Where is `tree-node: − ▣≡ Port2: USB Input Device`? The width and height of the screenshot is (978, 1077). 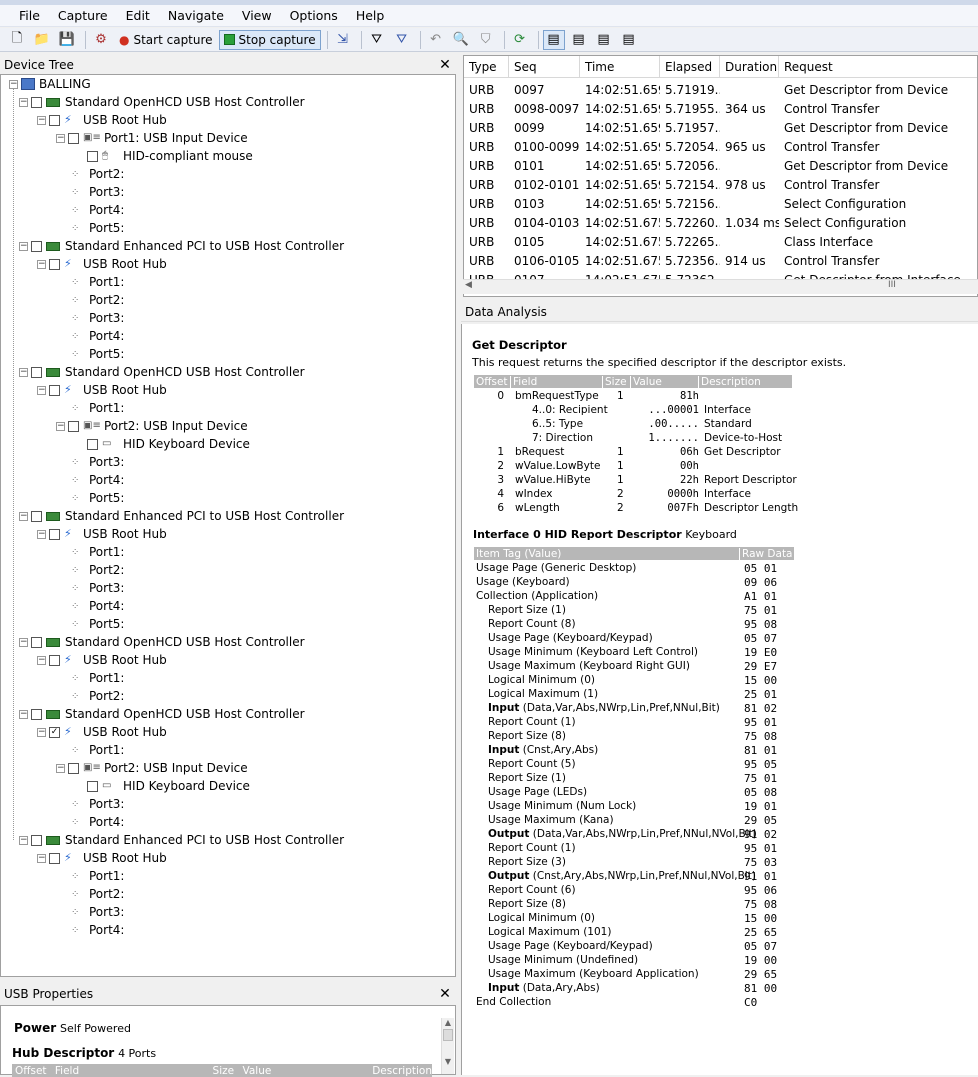 tree-node: − ▣≡ Port2: USB Input Device is located at coordinates (152, 768).